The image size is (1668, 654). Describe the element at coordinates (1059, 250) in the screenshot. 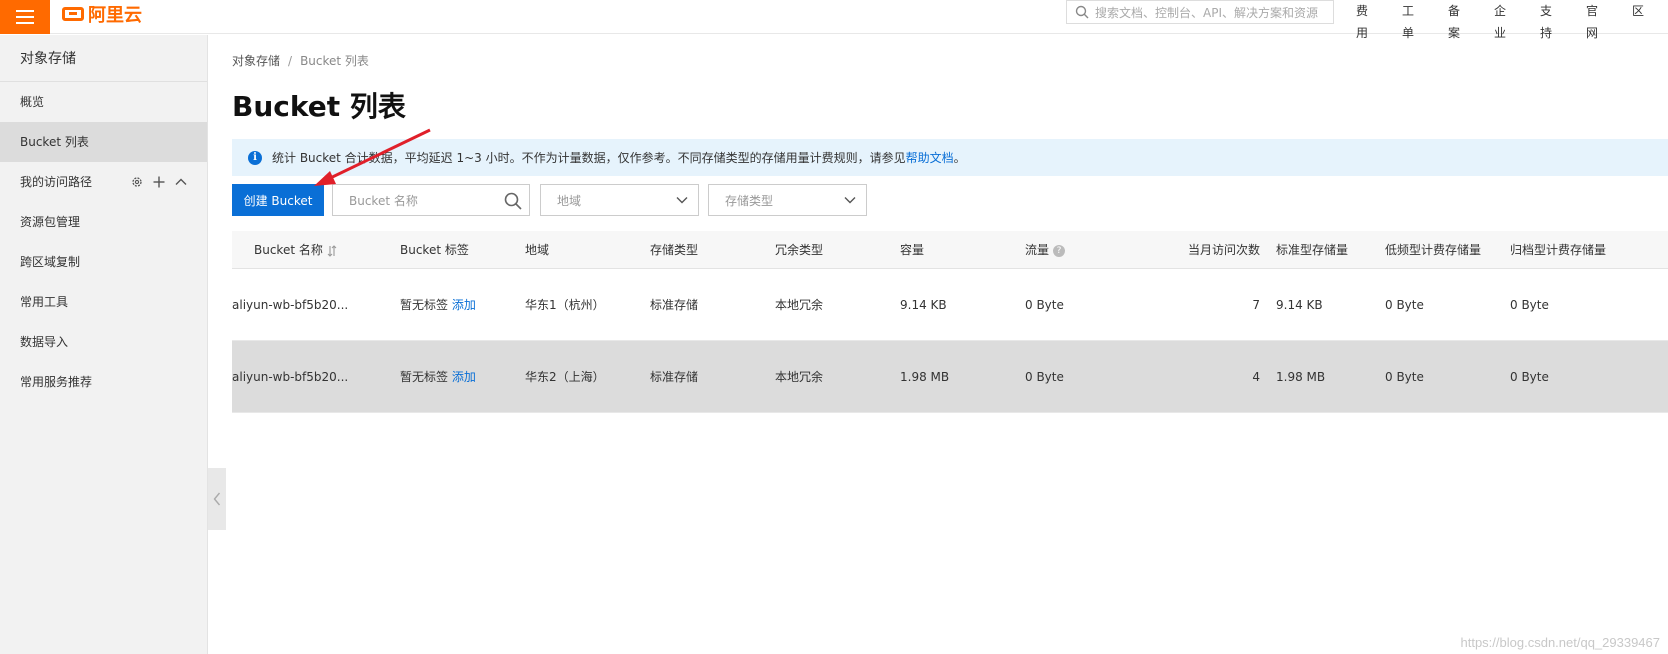

I see `help-icon: ?` at that location.